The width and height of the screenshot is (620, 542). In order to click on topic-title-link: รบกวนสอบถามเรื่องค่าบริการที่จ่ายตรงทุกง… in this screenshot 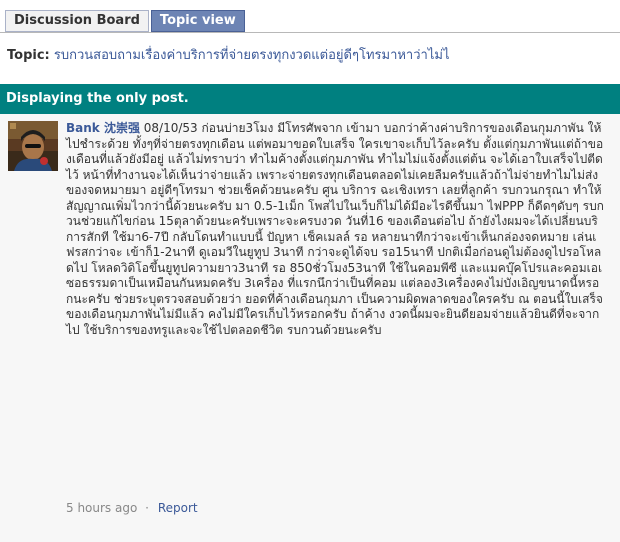, I will do `click(252, 55)`.